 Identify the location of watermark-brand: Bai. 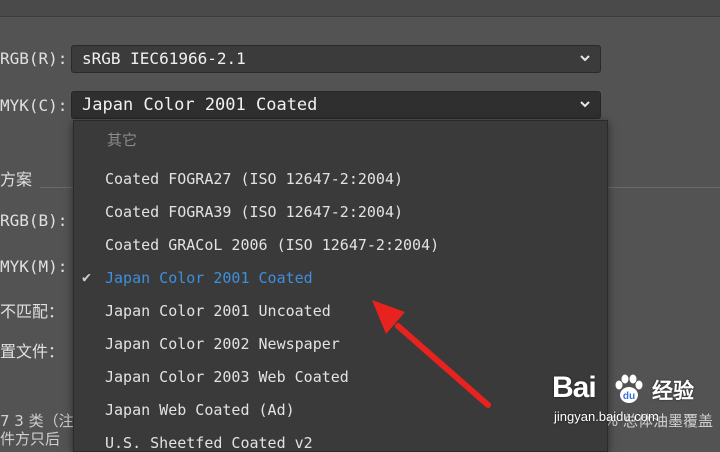
(574, 387).